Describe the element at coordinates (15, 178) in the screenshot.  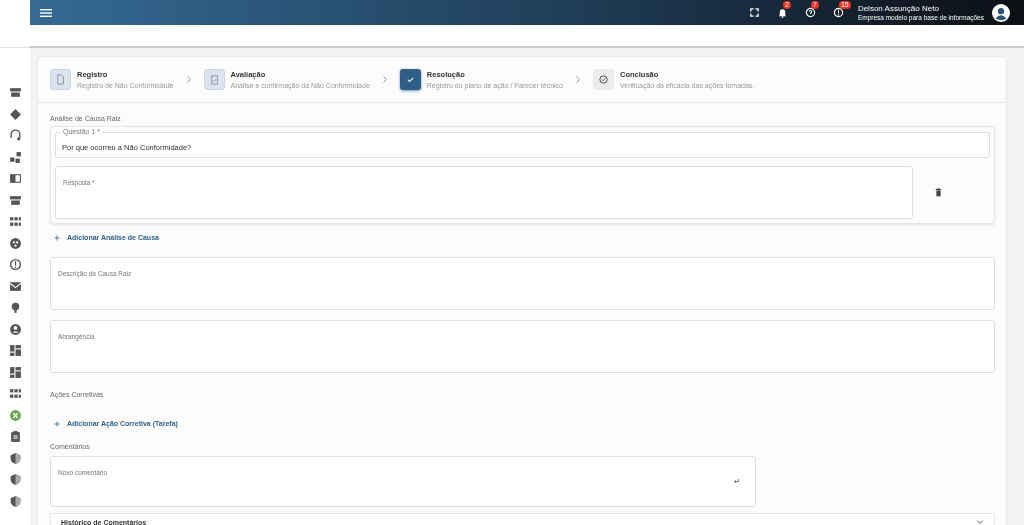
I see `book-icon` at that location.